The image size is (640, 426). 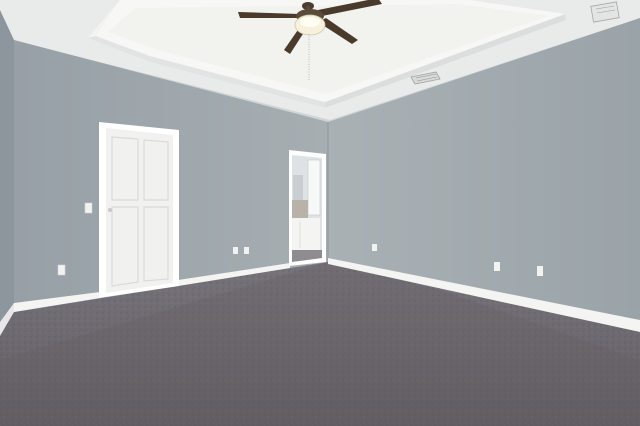 I want to click on light-switch-icon, so click(x=88, y=208).